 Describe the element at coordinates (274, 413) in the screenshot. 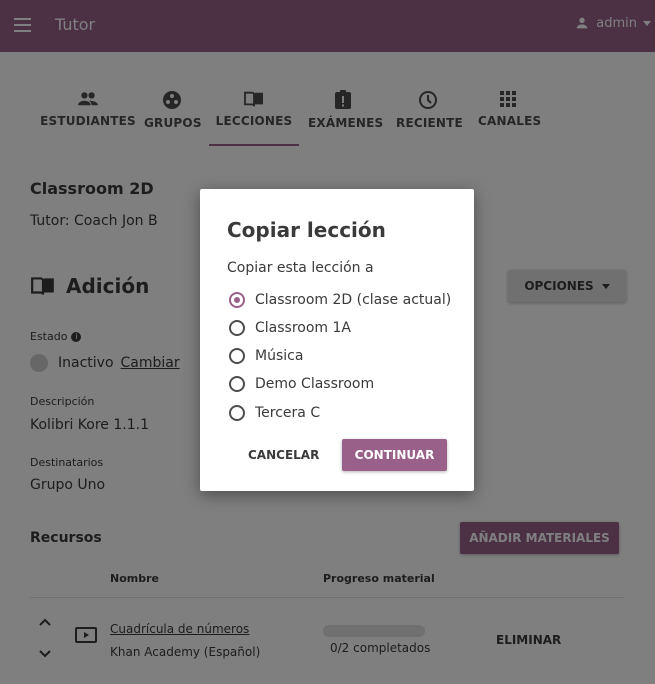

I see `radio-option-tercera-c: Tercera C` at that location.